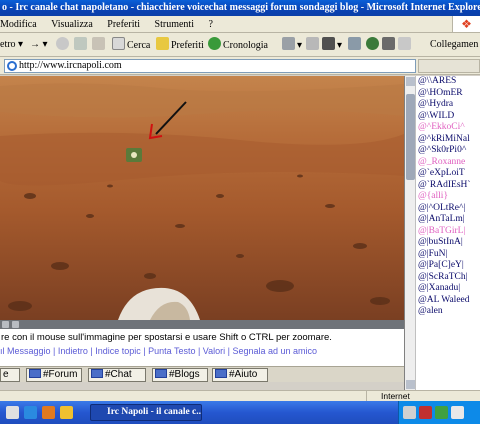 Image resolution: width=480 pixels, height=424 pixels. Describe the element at coordinates (449, 82) in the screenshot. I see `user-list-item: @\\ARES` at that location.